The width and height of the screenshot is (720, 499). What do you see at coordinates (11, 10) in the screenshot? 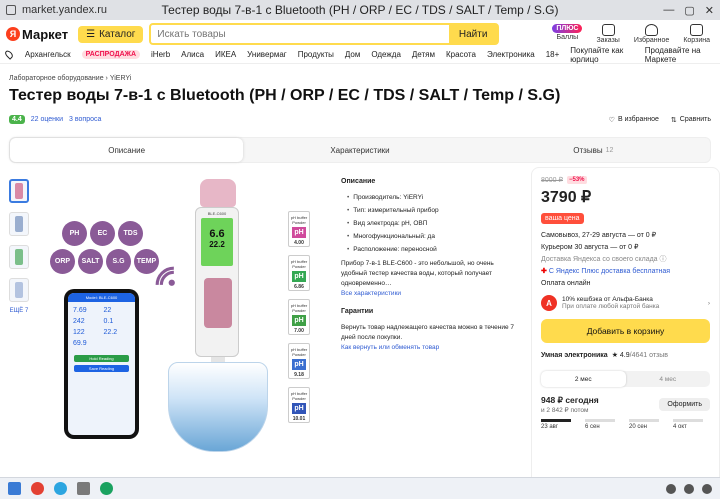
I see `lock-icon` at bounding box center [11, 10].